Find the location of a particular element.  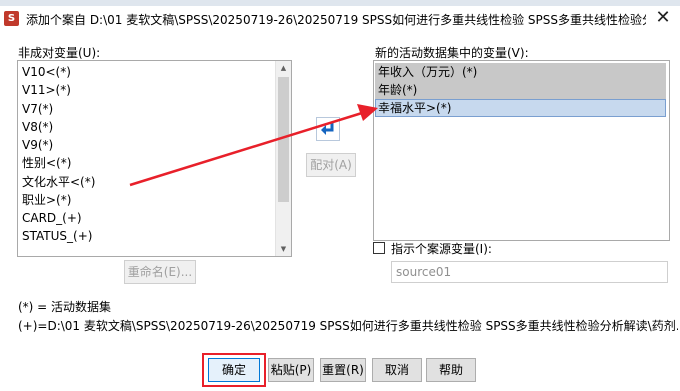

list-item: 幸福水平>(*) is located at coordinates (414, 108).